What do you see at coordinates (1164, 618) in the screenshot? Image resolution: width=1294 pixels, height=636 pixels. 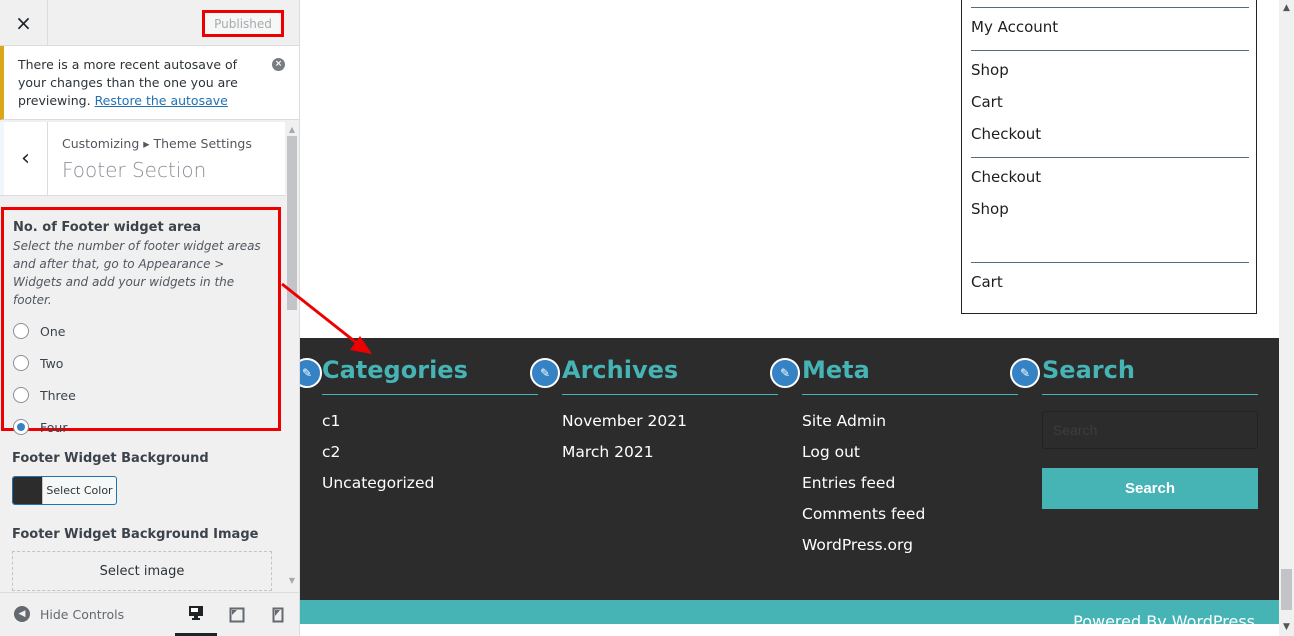 I see `copyright-text: Powered By WordPress` at bounding box center [1164, 618].